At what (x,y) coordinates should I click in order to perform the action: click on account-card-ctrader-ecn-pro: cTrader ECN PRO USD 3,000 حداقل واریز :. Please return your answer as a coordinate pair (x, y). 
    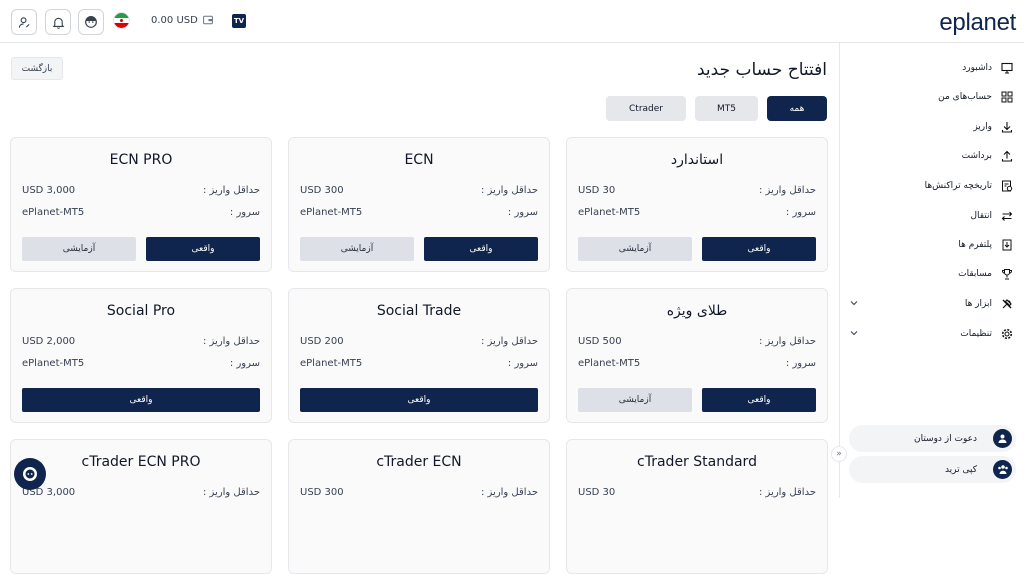
    Looking at the image, I should click on (141, 506).